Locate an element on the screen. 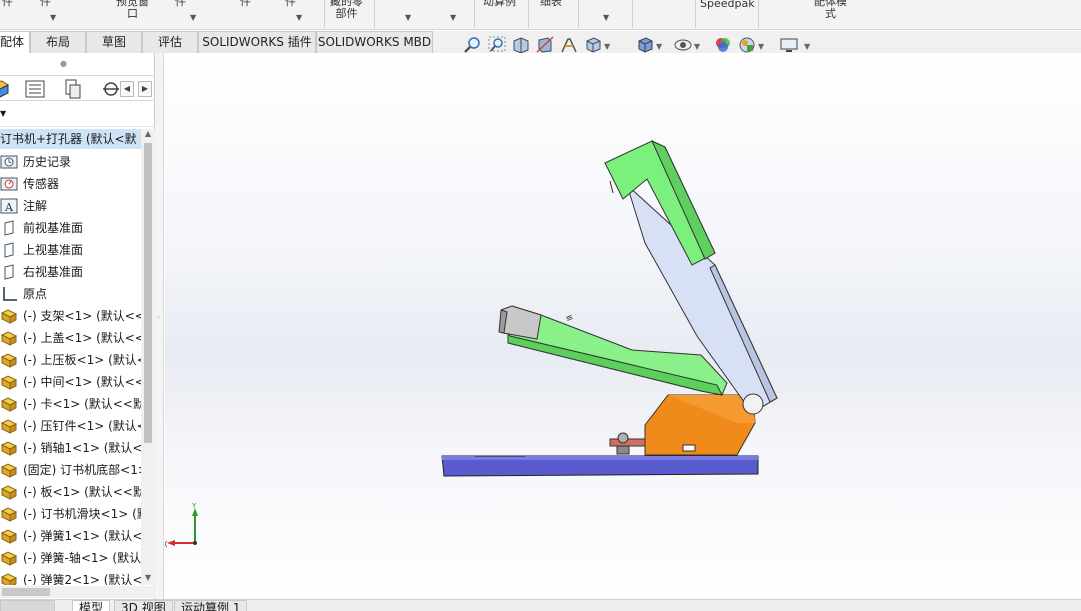 The image size is (1081, 611). tree-item-right-plane: 右视基准面 is located at coordinates (70, 272).